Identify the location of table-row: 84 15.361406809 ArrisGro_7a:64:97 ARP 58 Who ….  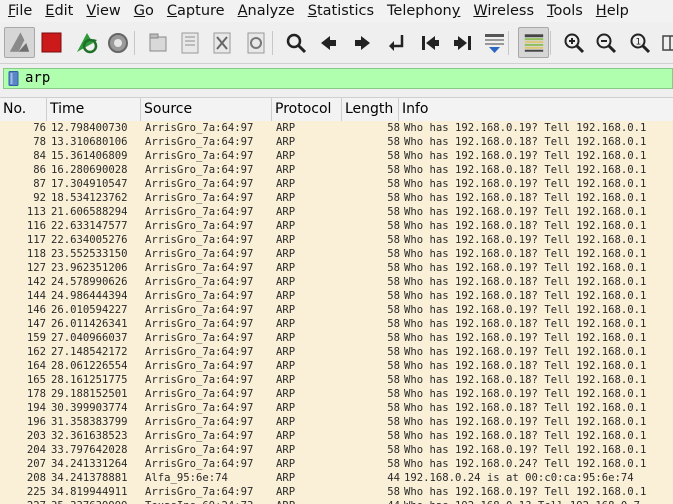
(336, 156).